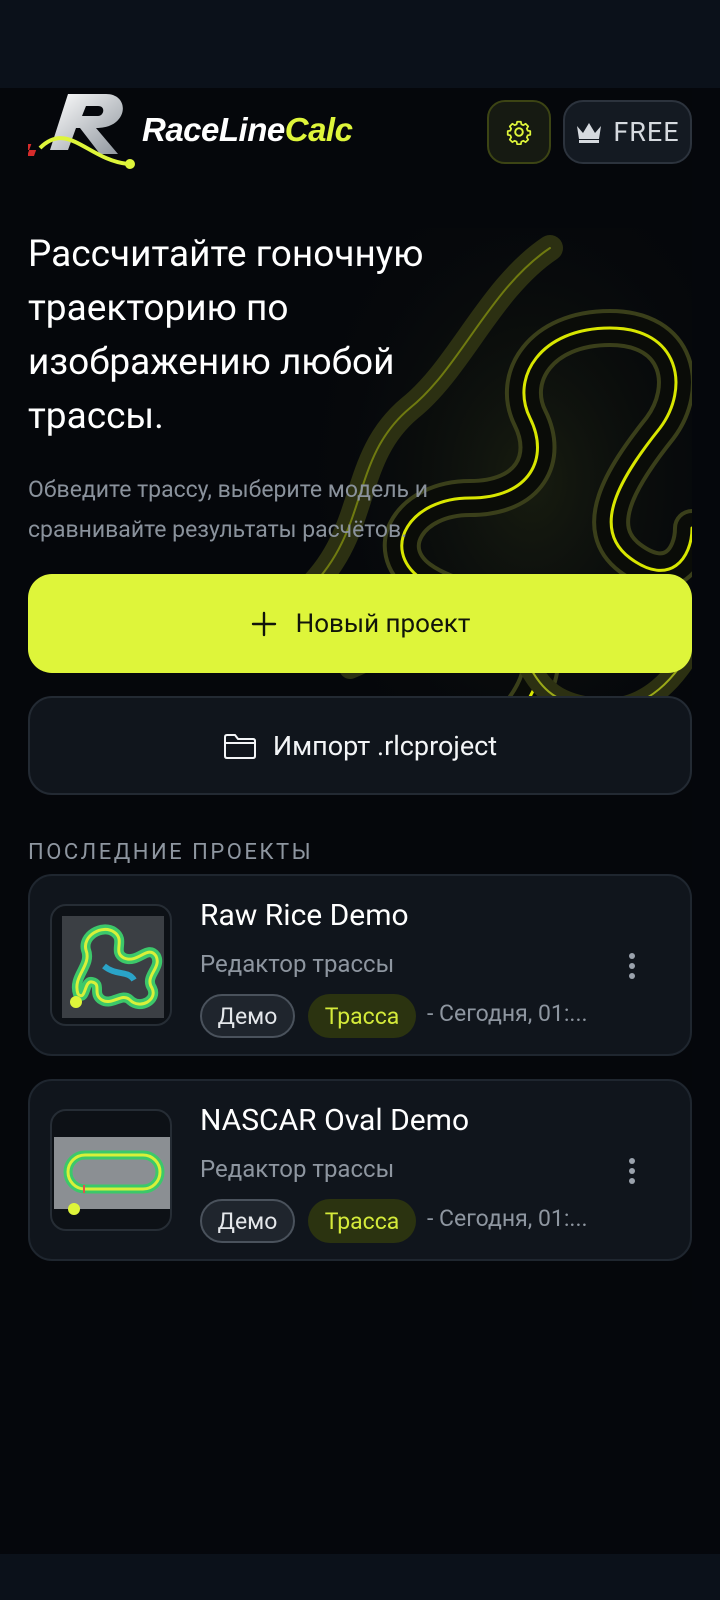  I want to click on recent-projects-heading: ПОСЛЕДНИЕ ПРОЕКТЫ, so click(171, 852).